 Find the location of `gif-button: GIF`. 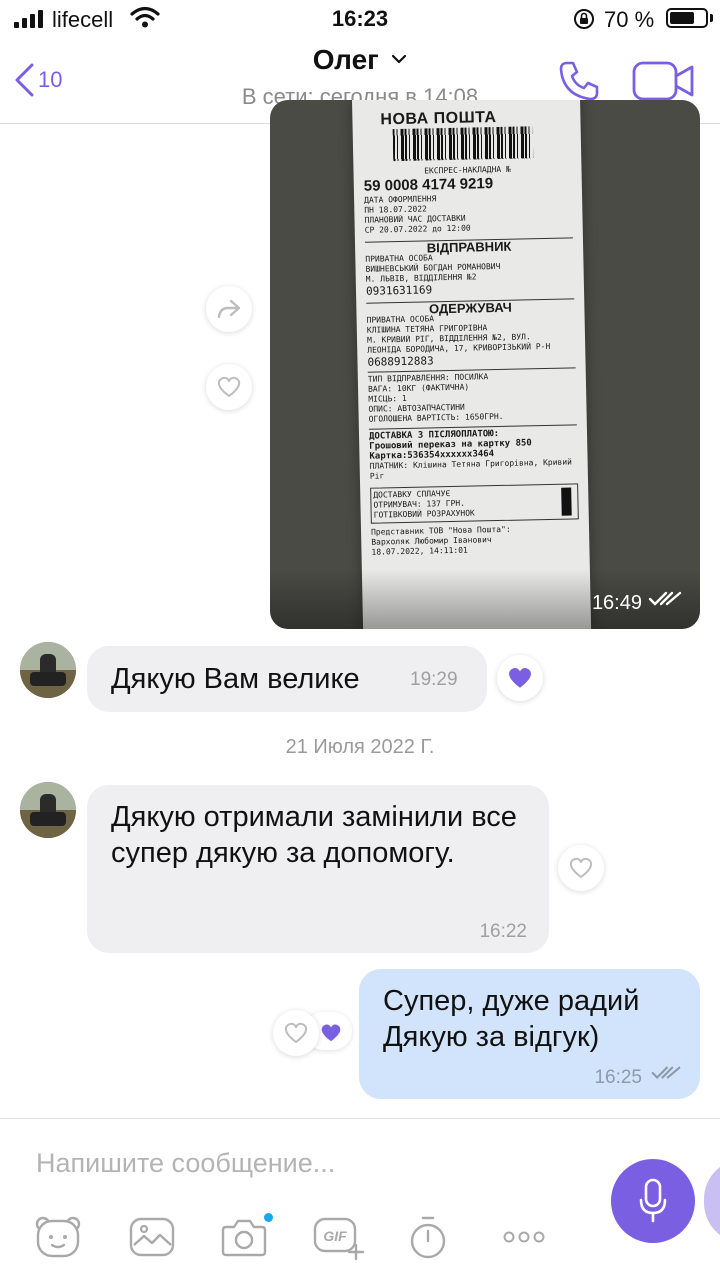

gif-button: GIF is located at coordinates (339, 1240).